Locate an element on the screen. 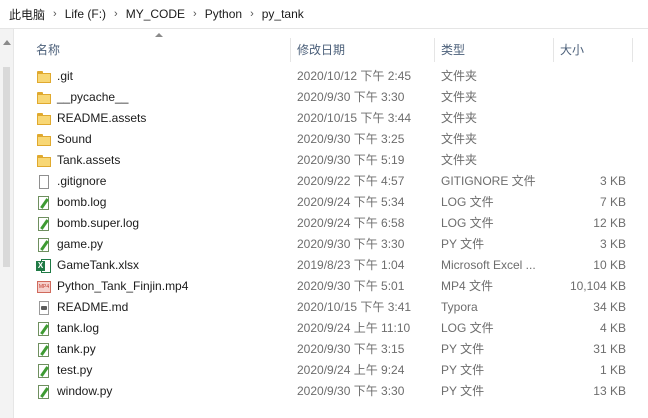 This screenshot has height=418, width=648. file-date: 2020/9/30 下午 5:01 is located at coordinates (351, 286).